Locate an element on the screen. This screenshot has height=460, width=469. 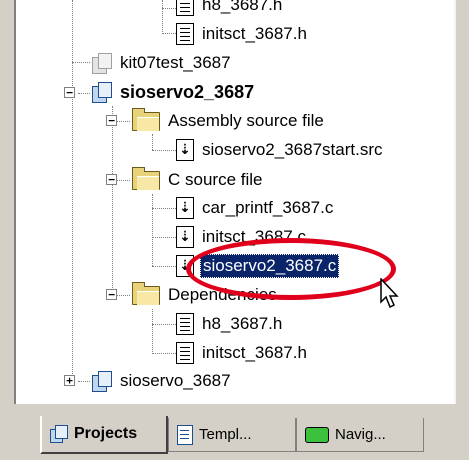
mouse-cursor-icon is located at coordinates (389, 293).